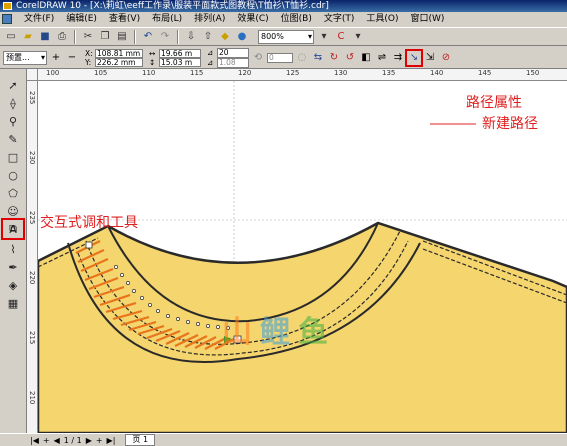 The image size is (567, 446). Describe the element at coordinates (45, 37) in the screenshot. I see `save-icon: ■` at that location.